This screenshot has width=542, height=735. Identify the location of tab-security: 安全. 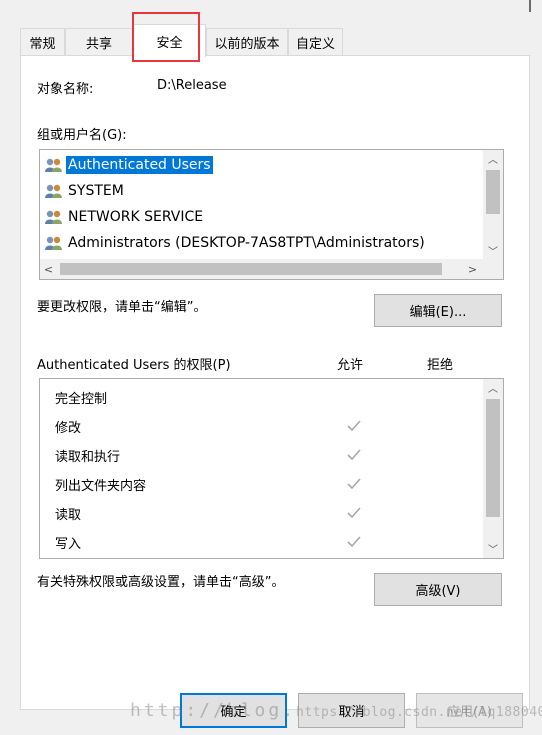
(169, 40).